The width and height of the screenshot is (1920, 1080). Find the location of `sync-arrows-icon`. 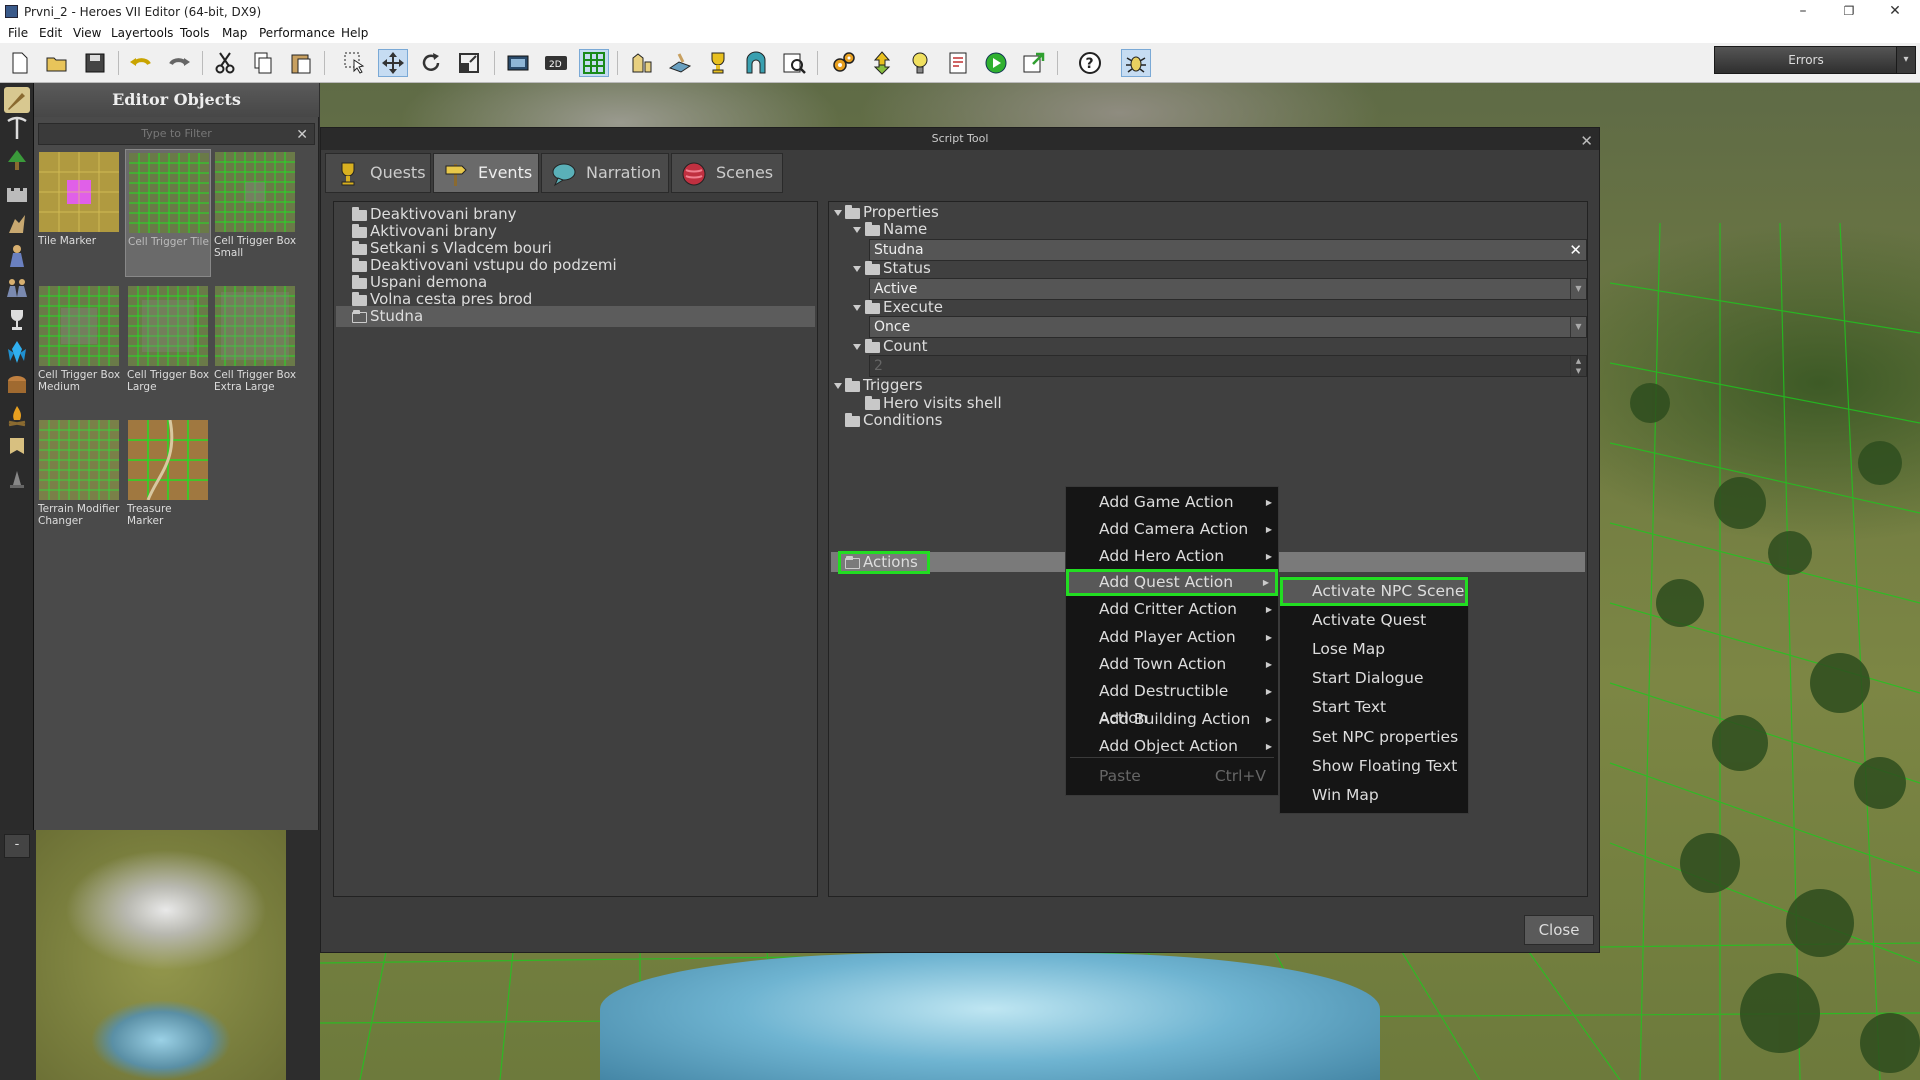

sync-arrows-icon is located at coordinates (882, 63).